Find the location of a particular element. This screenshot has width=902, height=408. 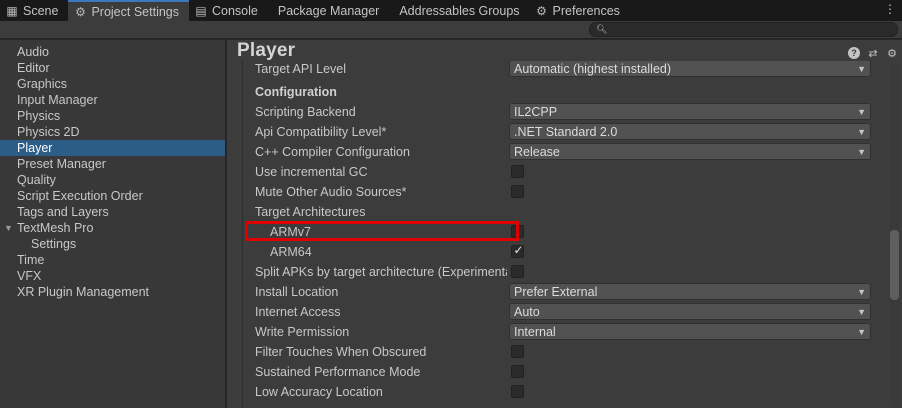

setting-row-c-compiler-configuration: C++ Compiler Configuration Release ▼ is located at coordinates (562, 152).